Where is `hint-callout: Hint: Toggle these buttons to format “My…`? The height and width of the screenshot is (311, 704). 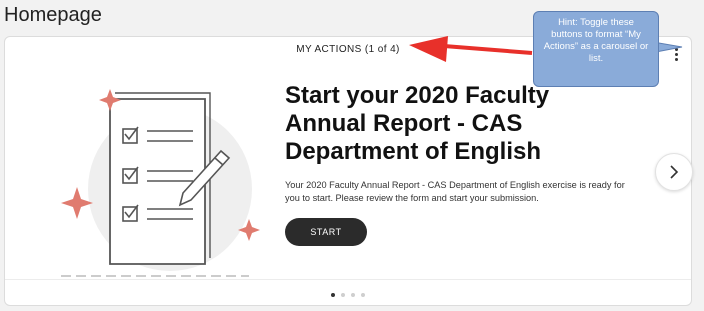 hint-callout: Hint: Toggle these buttons to format “My… is located at coordinates (596, 49).